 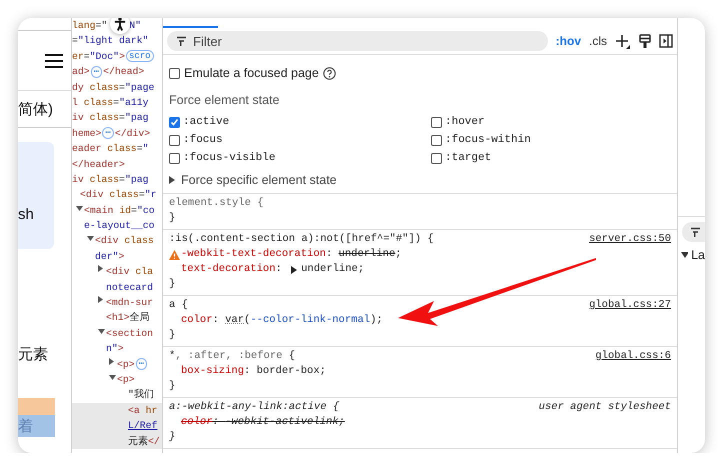 What do you see at coordinates (172, 356) in the screenshot?
I see `css-selector: *` at bounding box center [172, 356].